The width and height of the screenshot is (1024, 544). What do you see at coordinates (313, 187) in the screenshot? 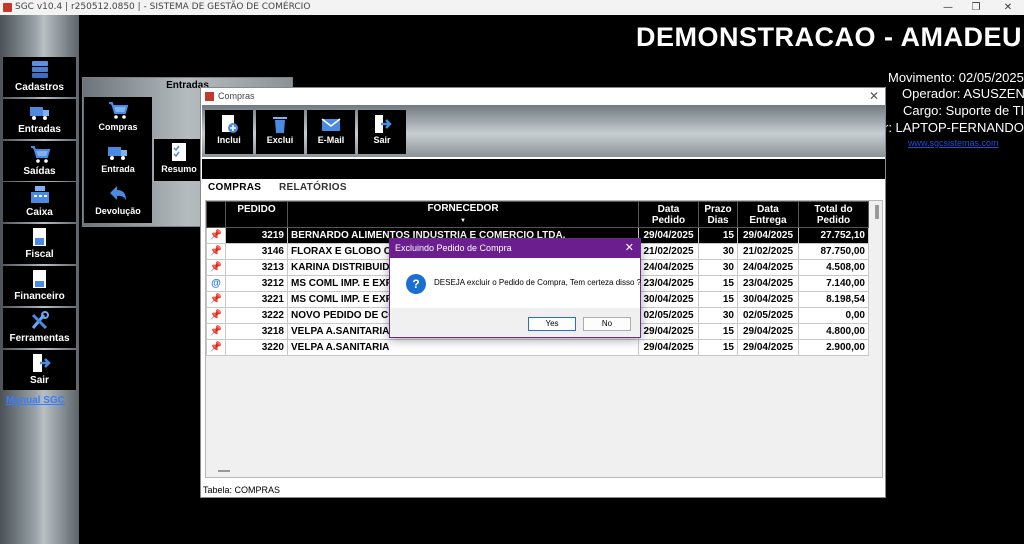
I see `tab-relatorios: RELATÓRIOS` at bounding box center [313, 187].